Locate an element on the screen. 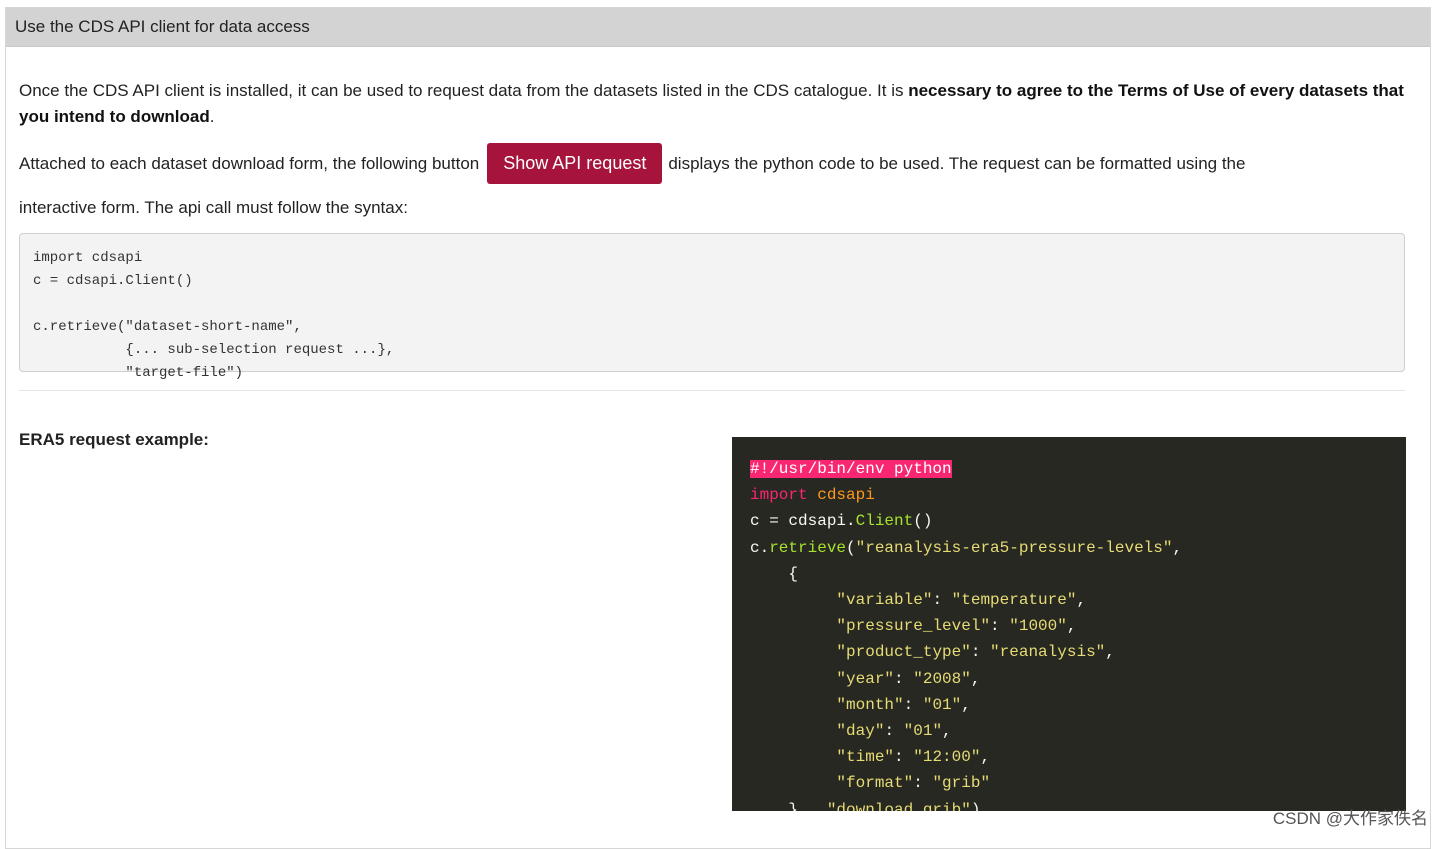  code-line4-comma: , is located at coordinates (1177, 547).